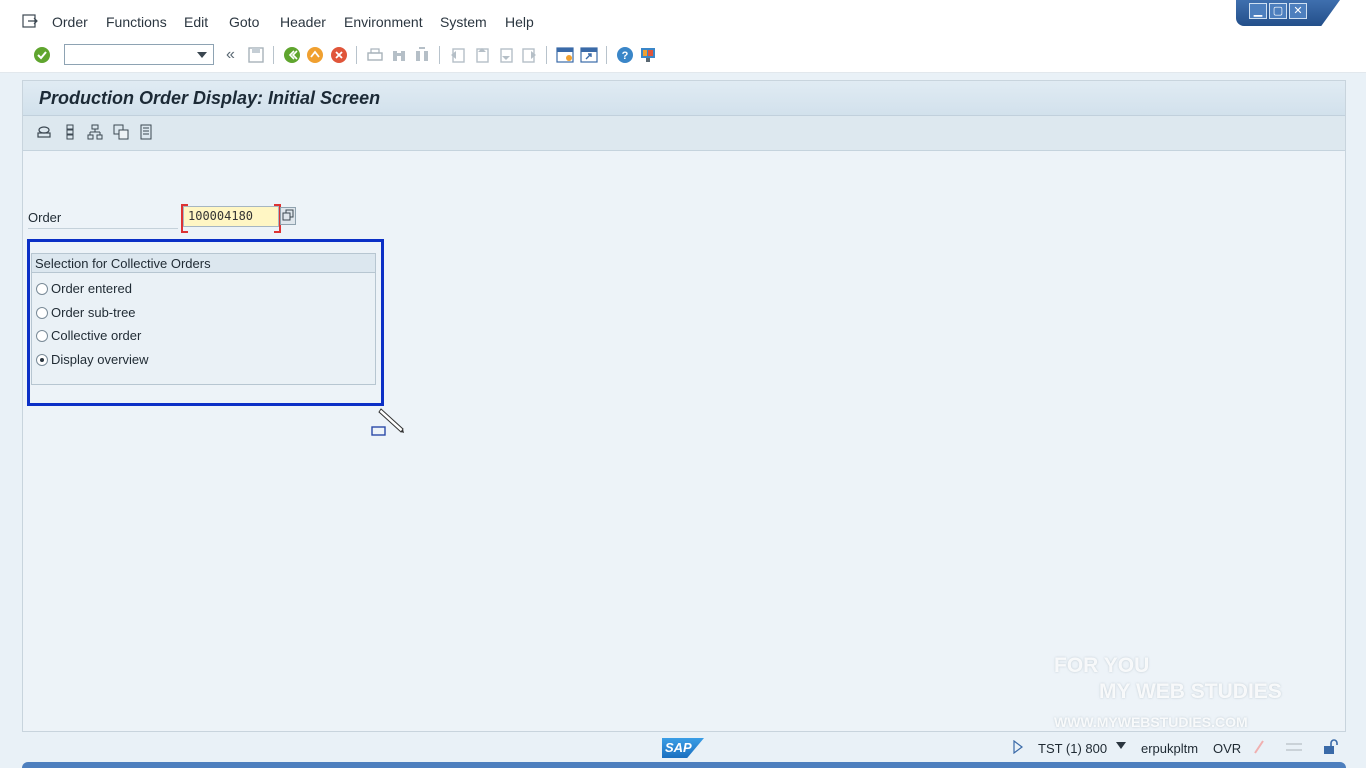  Describe the element at coordinates (203, 263) in the screenshot. I see `group-title: Selection for Collective Orders` at that location.